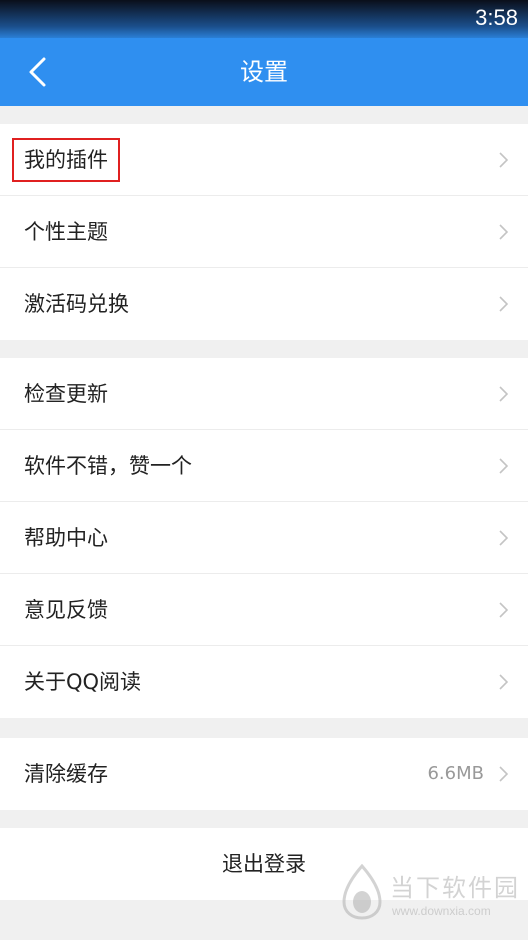 This screenshot has width=528, height=940. What do you see at coordinates (264, 610) in the screenshot?
I see `settings-item-feedback: 意见反馈` at bounding box center [264, 610].